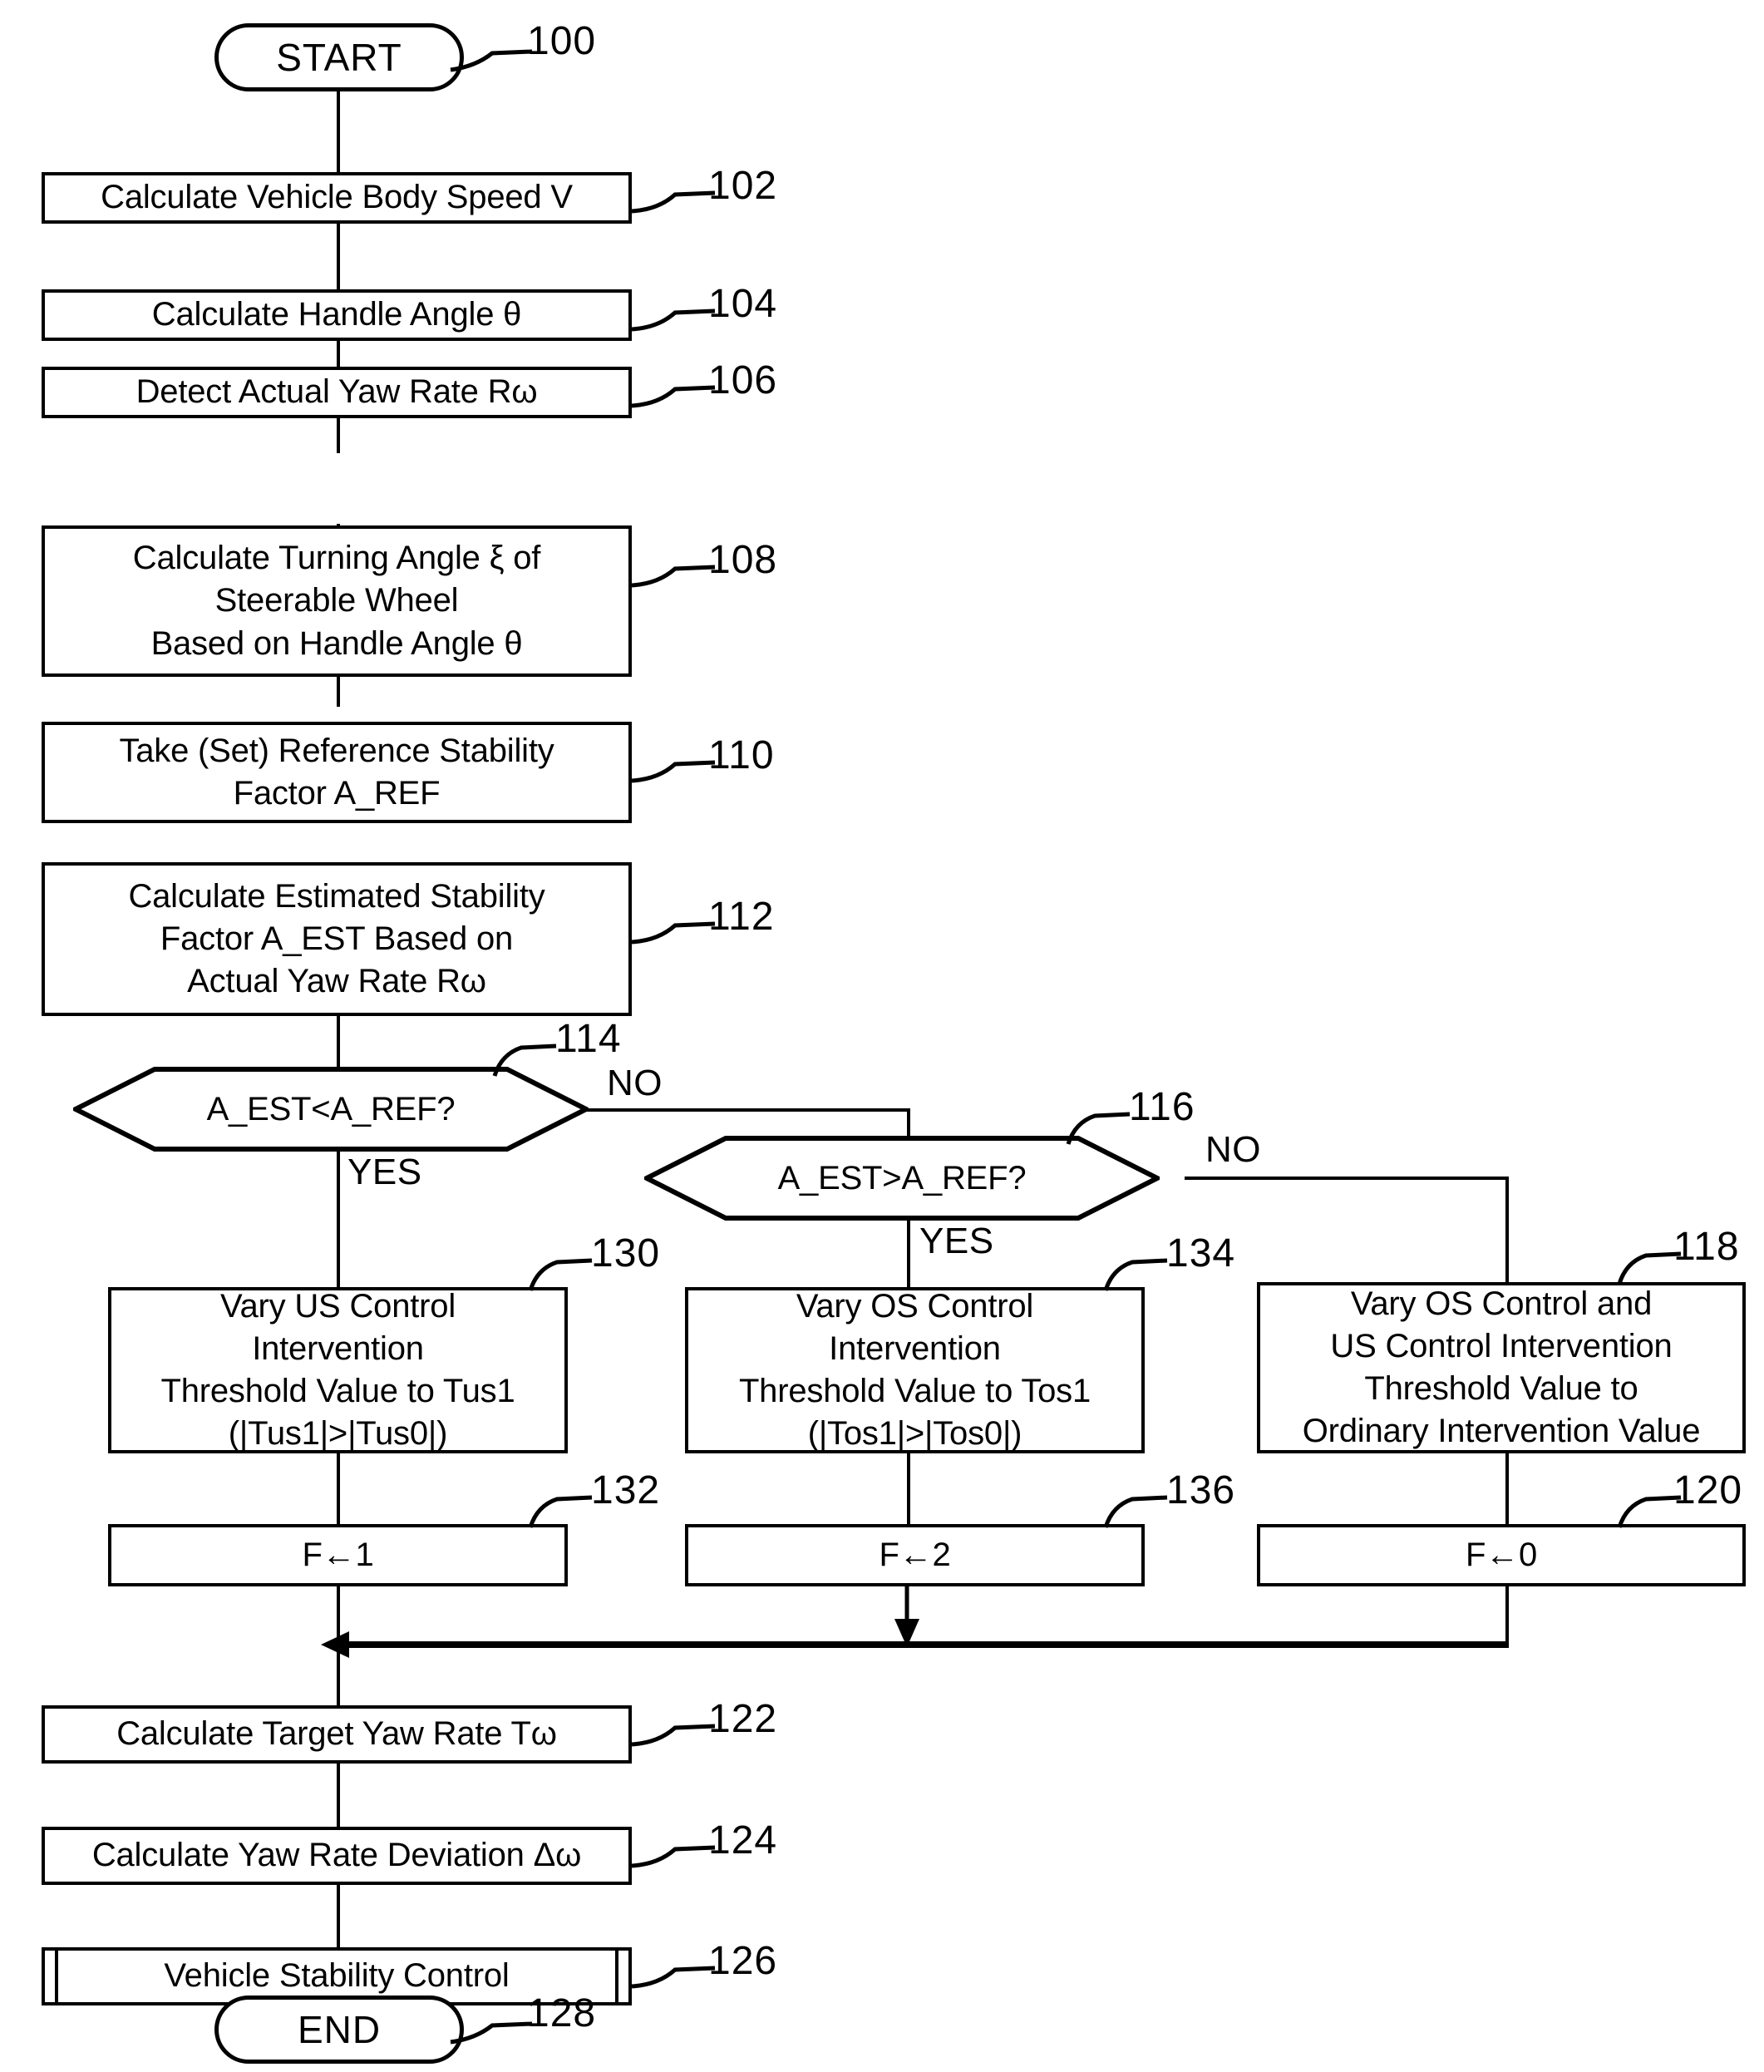  What do you see at coordinates (1507, 1231) in the screenshot?
I see `connector-116-no-vertical` at bounding box center [1507, 1231].